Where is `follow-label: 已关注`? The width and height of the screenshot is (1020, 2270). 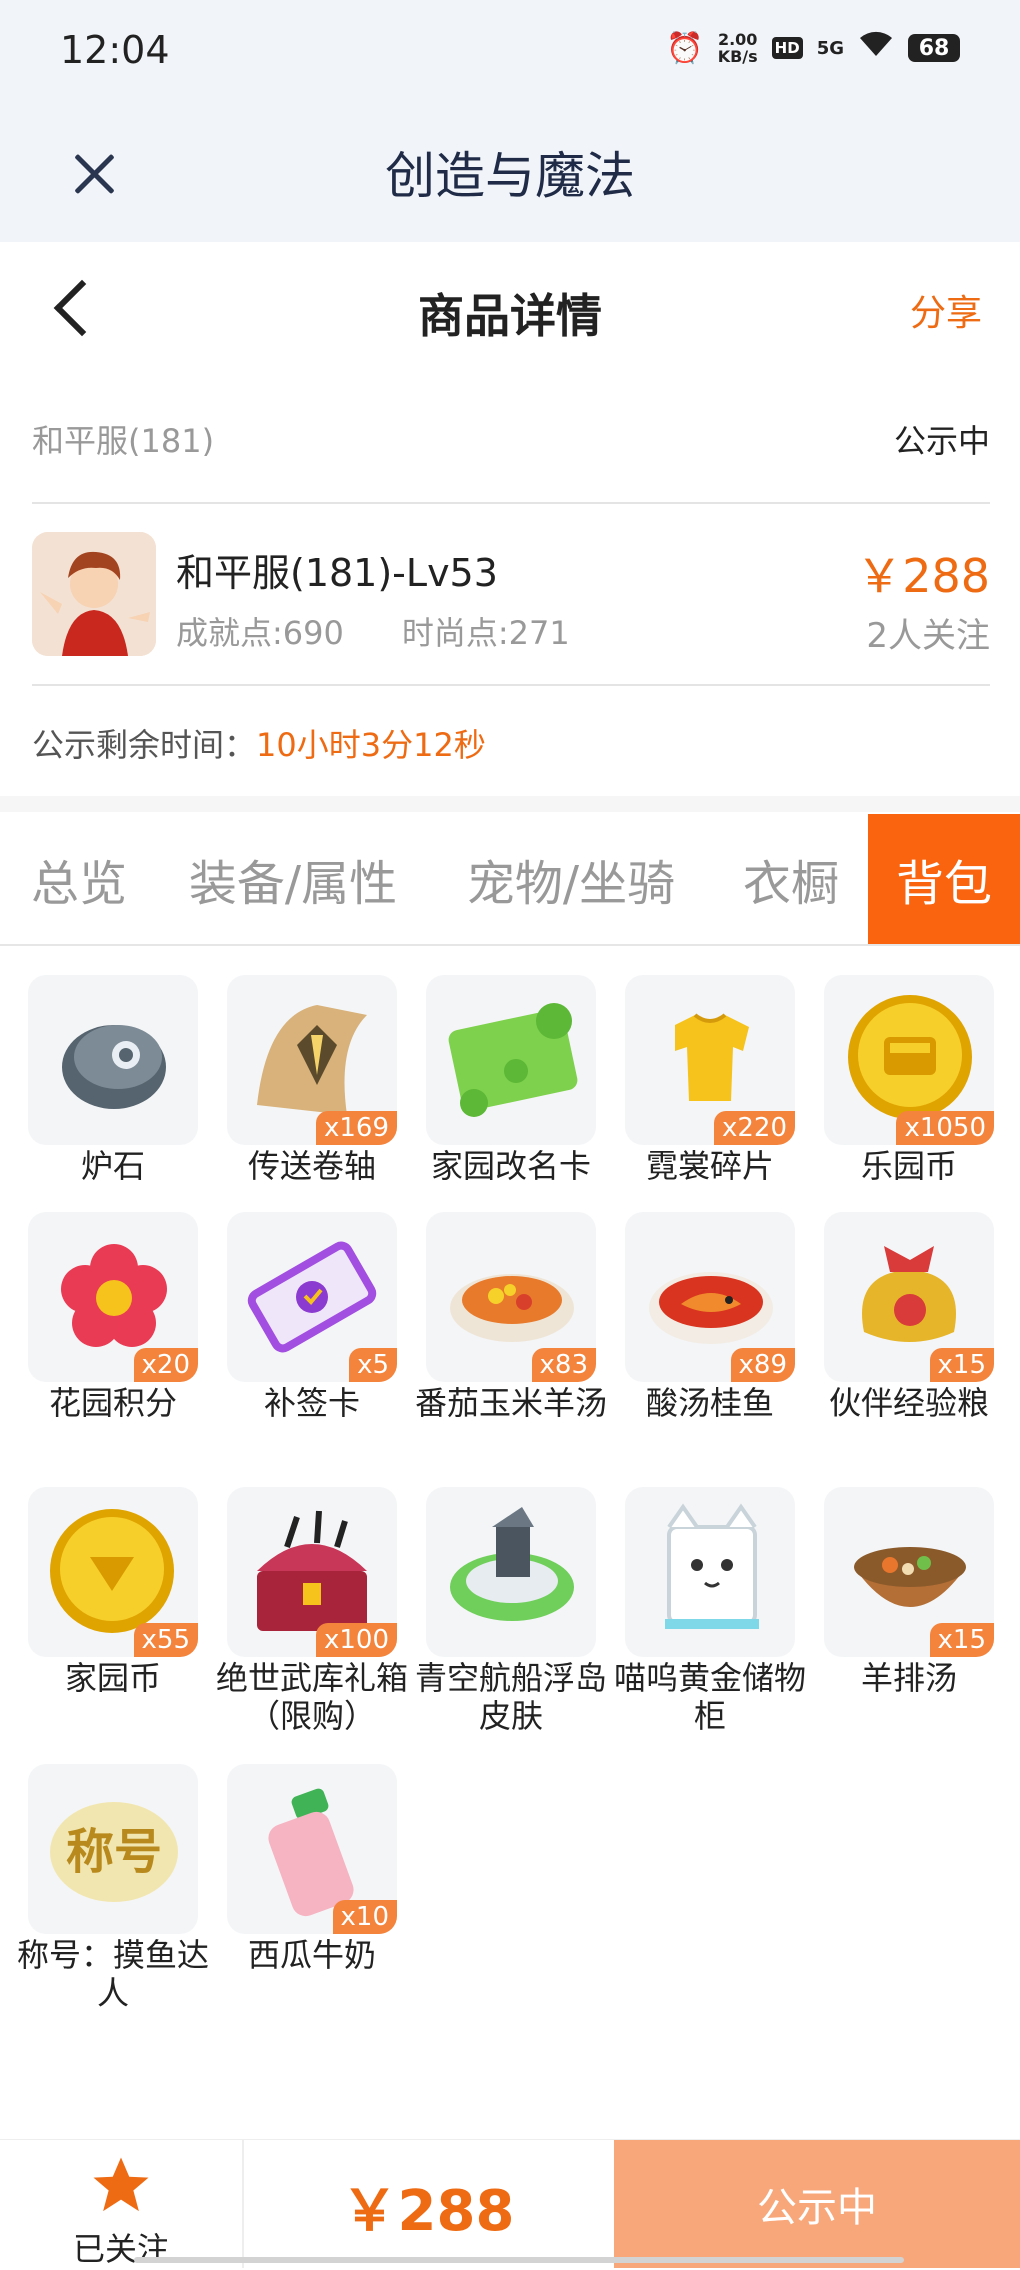 follow-label: 已关注 is located at coordinates (120, 2249).